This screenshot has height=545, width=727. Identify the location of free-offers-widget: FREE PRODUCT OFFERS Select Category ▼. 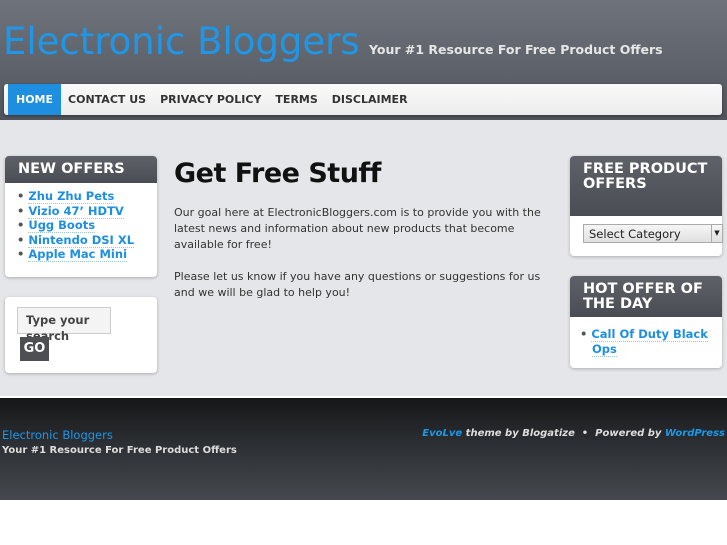
(646, 206).